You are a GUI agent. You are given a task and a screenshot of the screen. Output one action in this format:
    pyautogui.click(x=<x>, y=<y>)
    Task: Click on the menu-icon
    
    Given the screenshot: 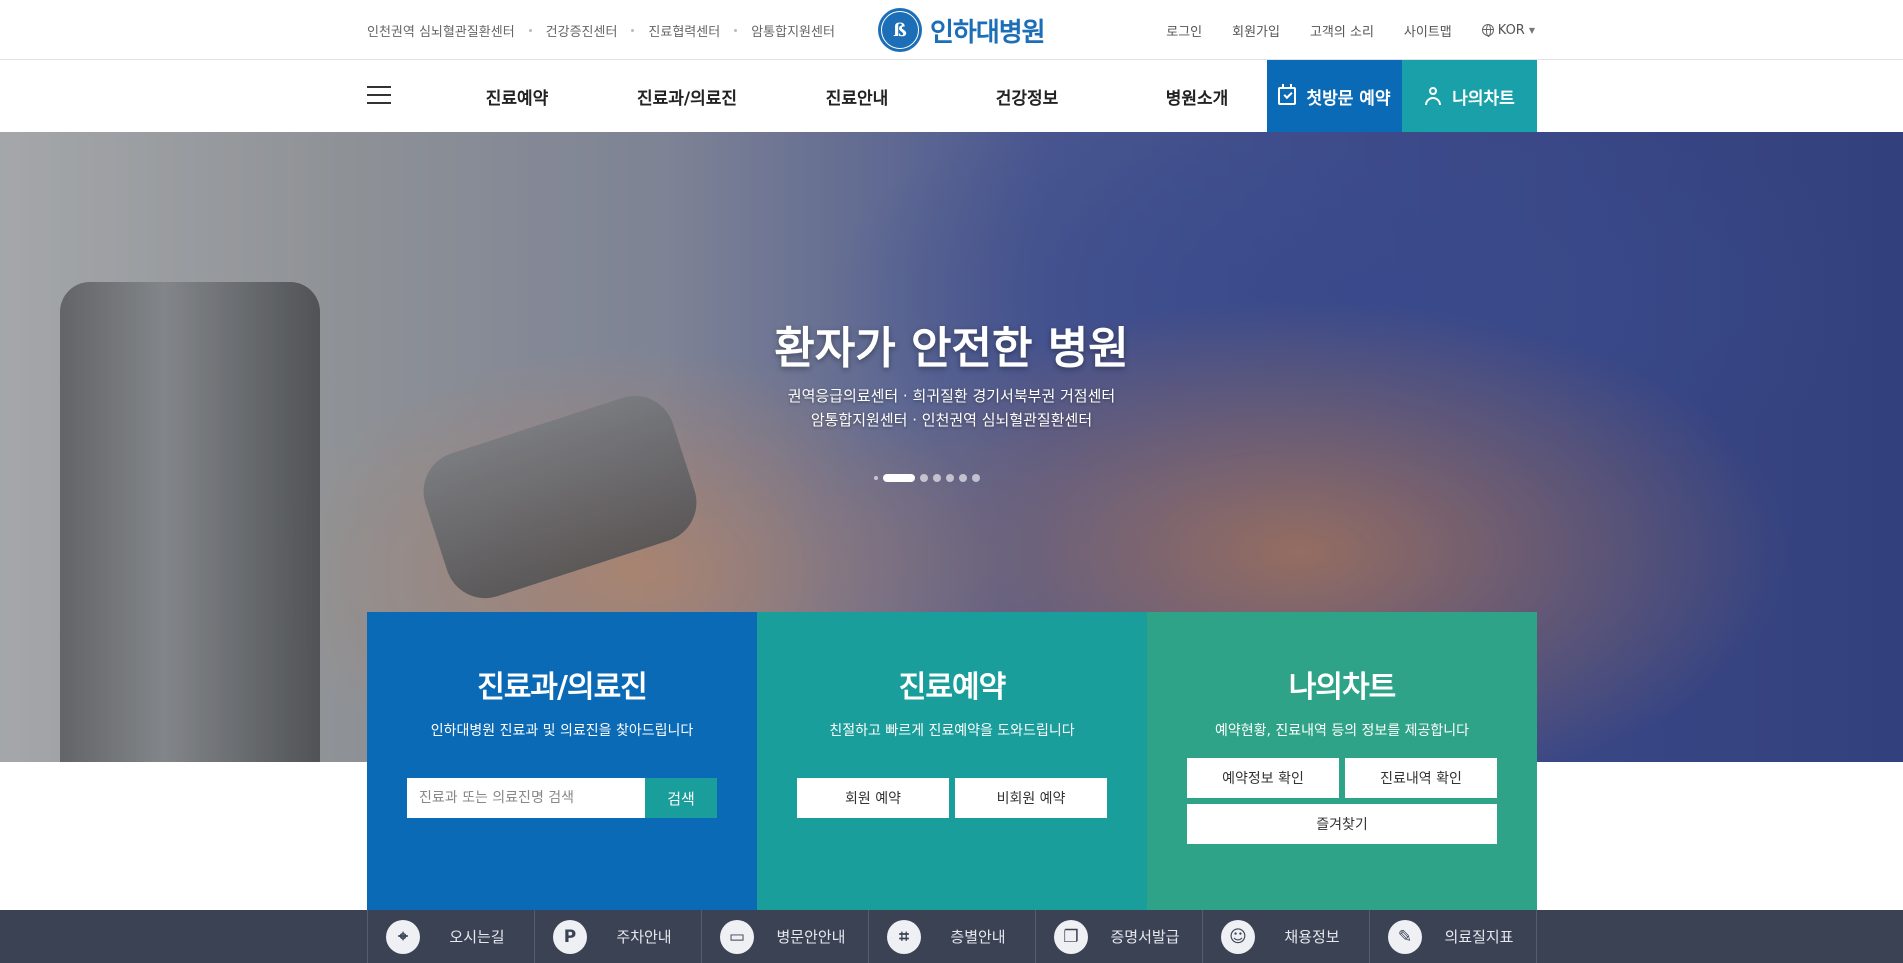 What is the action you would take?
    pyautogui.click(x=379, y=96)
    